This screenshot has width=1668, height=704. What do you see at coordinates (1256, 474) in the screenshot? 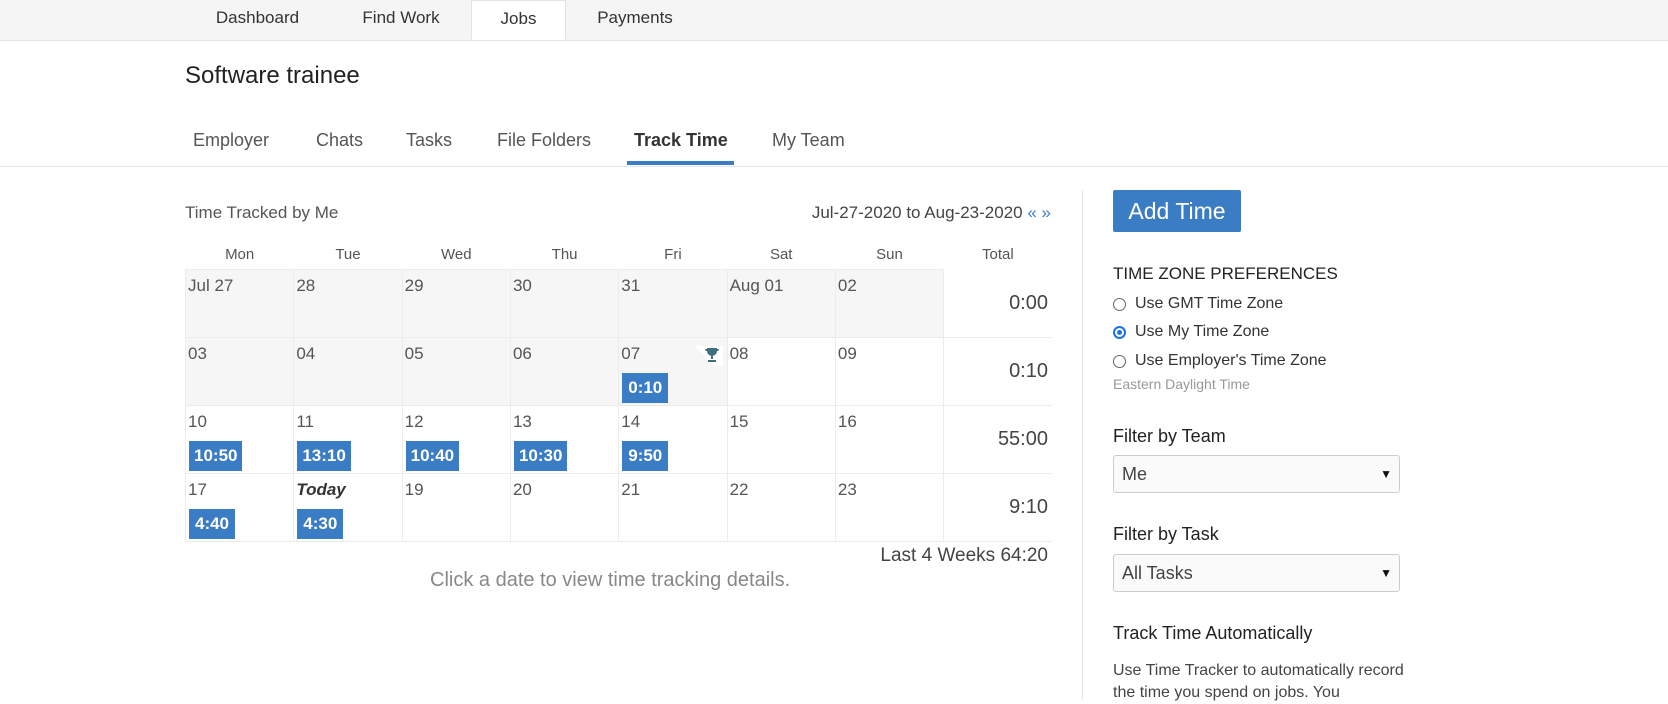
I see `team-filter-select: Me ▼` at bounding box center [1256, 474].